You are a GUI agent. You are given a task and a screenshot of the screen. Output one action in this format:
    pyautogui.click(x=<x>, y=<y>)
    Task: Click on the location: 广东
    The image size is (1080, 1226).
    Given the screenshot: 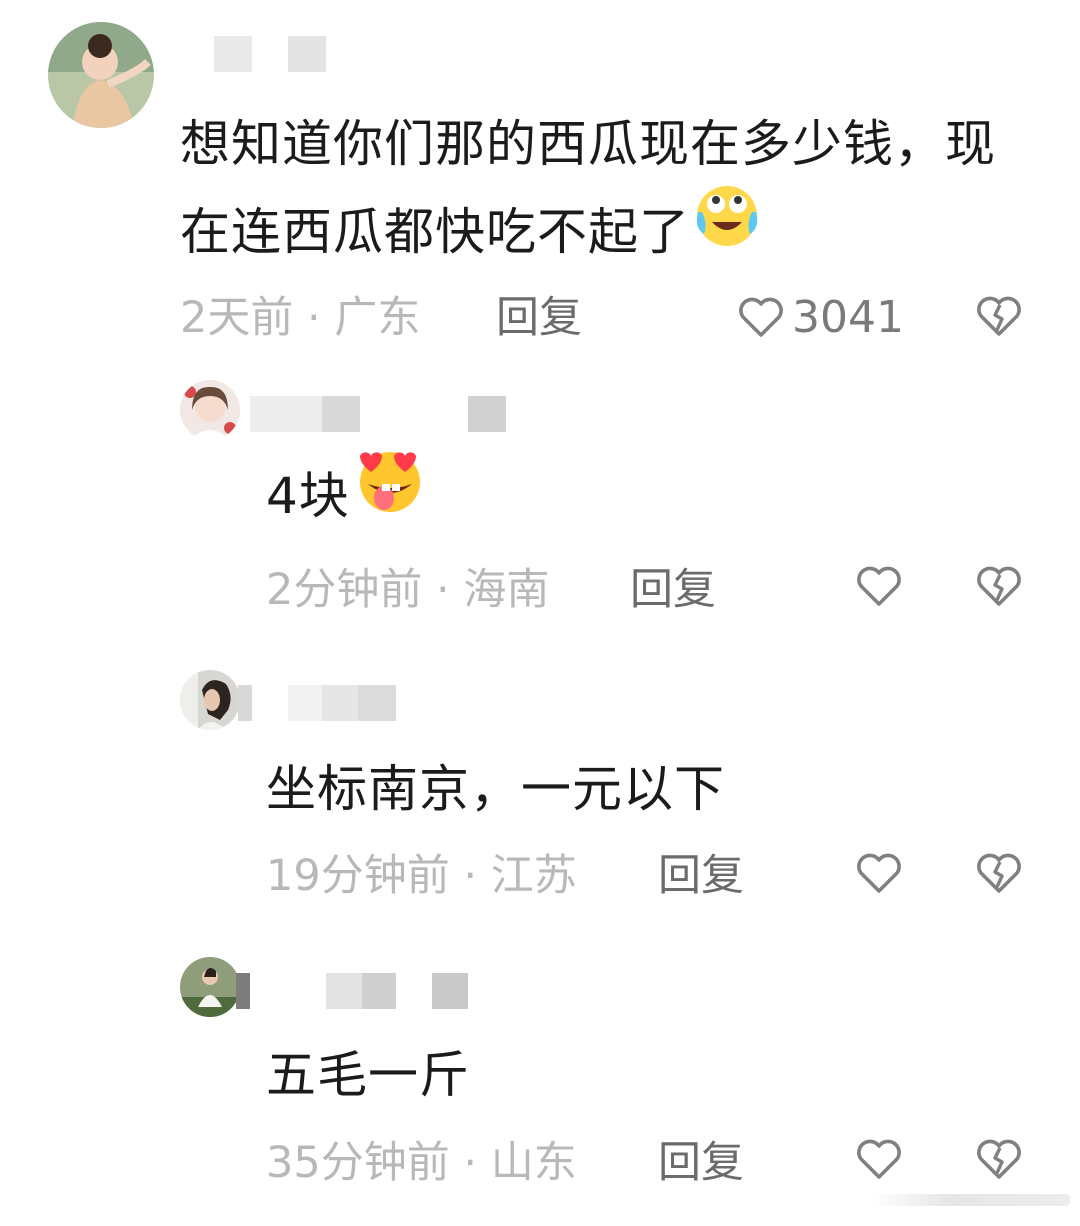 What is the action you would take?
    pyautogui.click(x=377, y=318)
    